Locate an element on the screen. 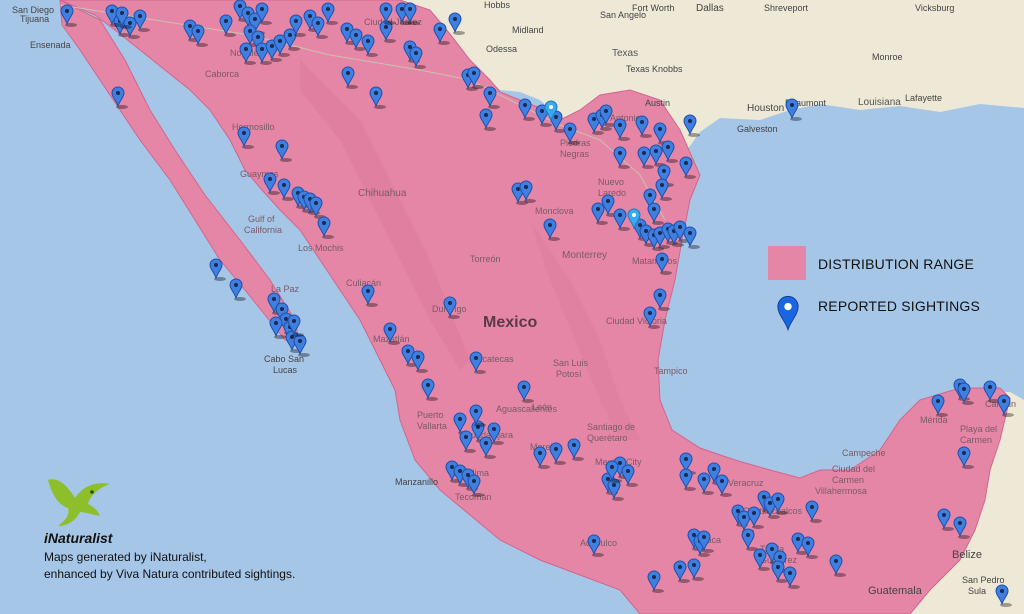 This screenshot has width=1024, height=614. credit-line-1: Maps generated by iNaturalist, is located at coordinates (125, 557).